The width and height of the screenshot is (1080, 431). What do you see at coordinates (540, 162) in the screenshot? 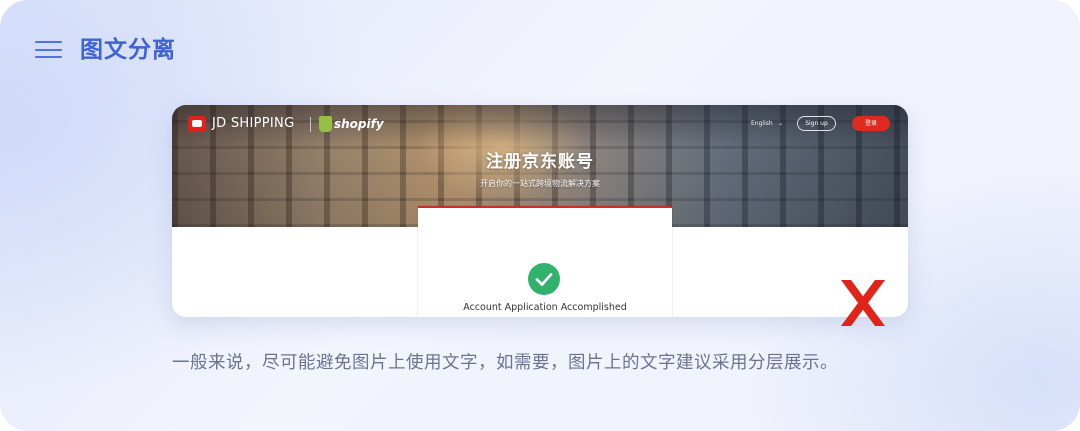
I see `hero-title: 注册京东账号` at bounding box center [540, 162].